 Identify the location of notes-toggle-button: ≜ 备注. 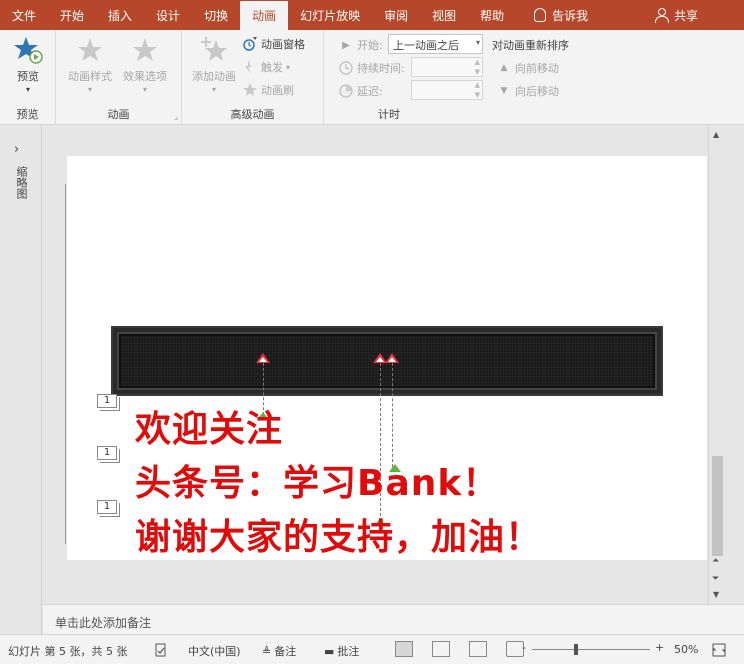
(279, 651).